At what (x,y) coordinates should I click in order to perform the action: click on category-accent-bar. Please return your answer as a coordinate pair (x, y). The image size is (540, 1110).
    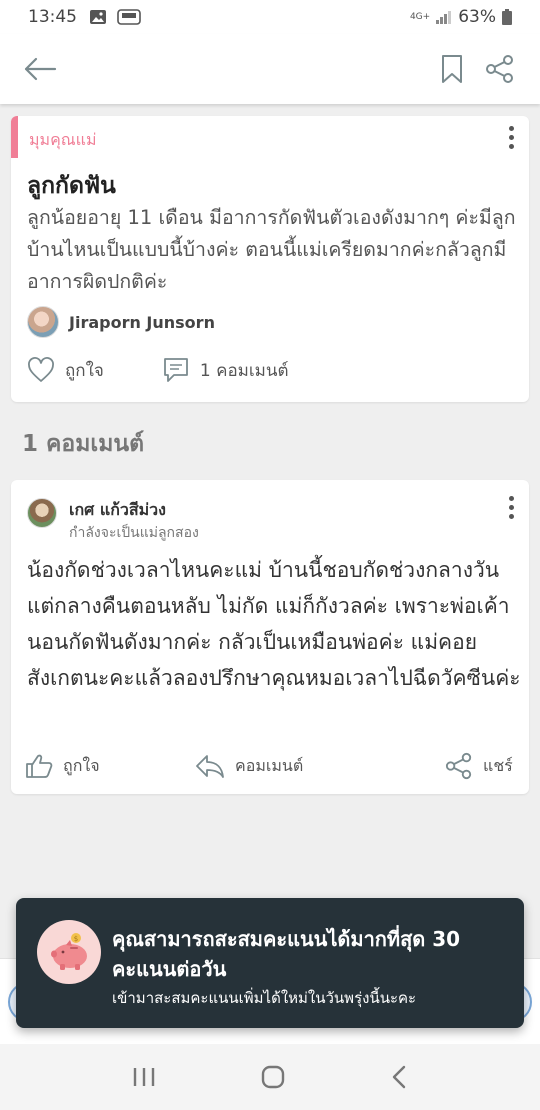
    Looking at the image, I should click on (14, 137).